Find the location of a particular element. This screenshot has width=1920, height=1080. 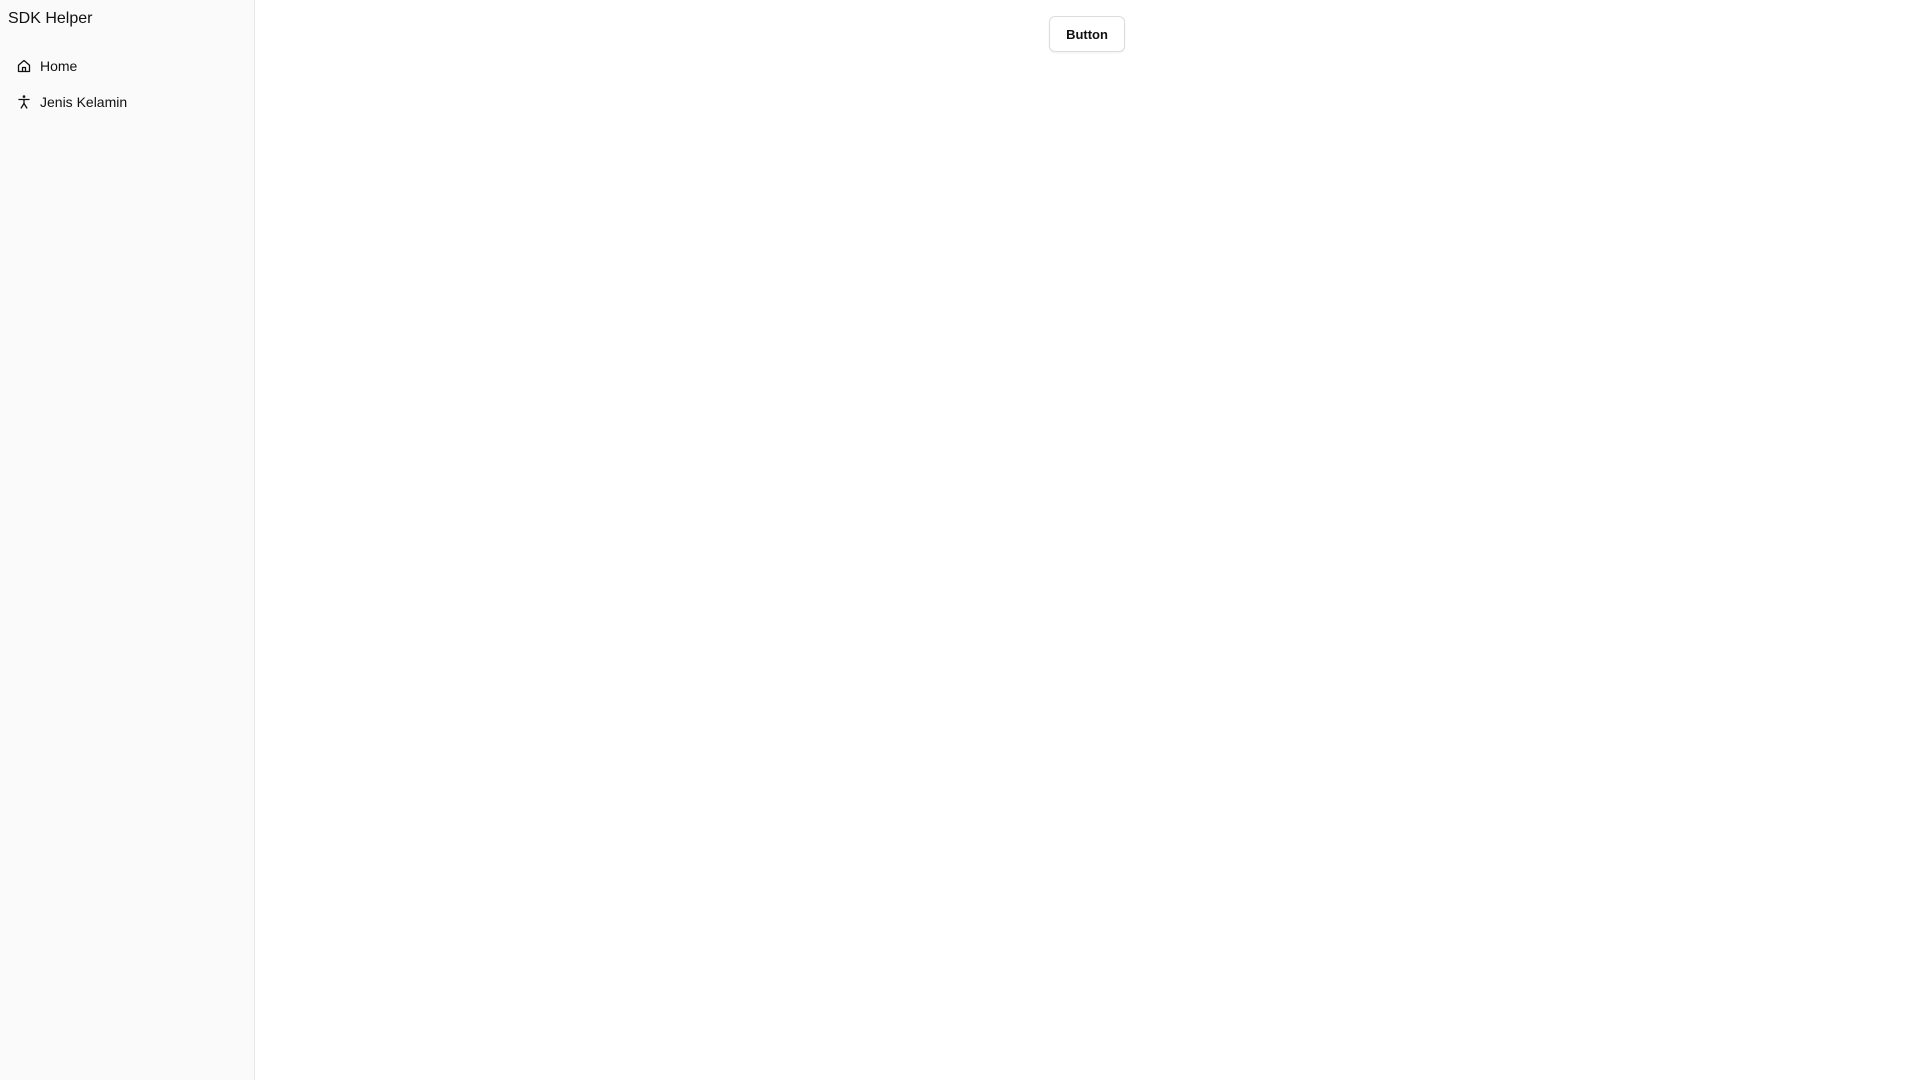

sidebar-item-home: Home is located at coordinates (127, 66).